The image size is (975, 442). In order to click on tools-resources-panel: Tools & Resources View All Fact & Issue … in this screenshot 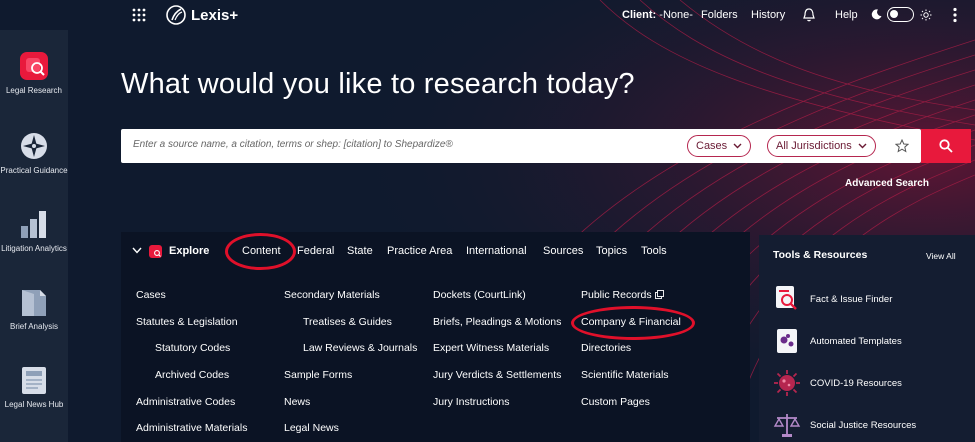, I will do `click(867, 338)`.